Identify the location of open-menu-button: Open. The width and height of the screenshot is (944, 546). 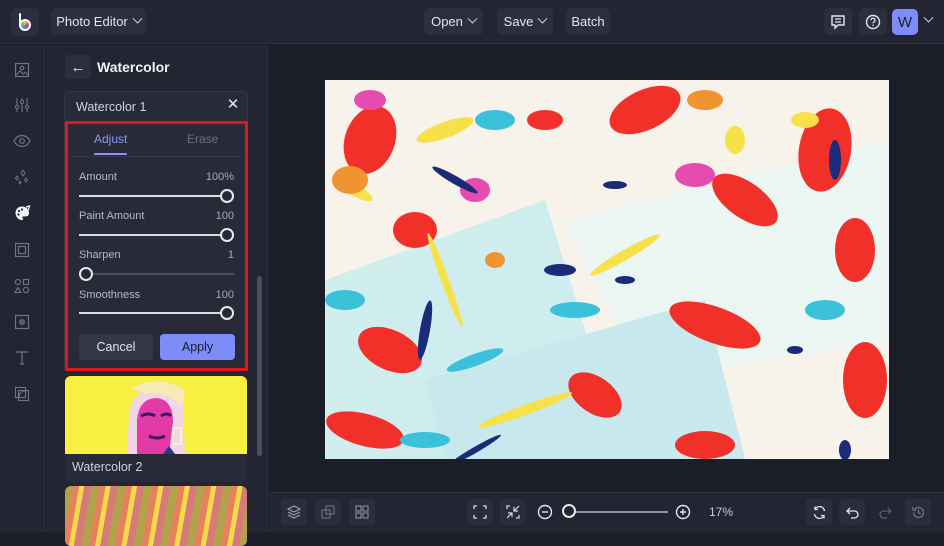
(453, 21).